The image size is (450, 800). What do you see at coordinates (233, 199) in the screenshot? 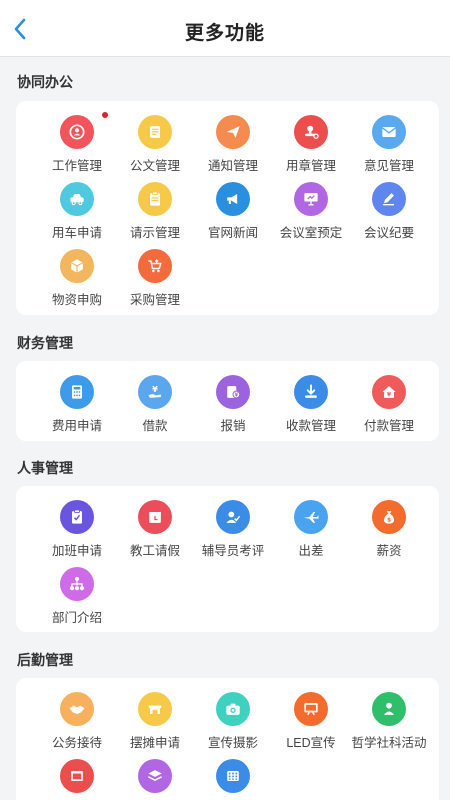
I see `megaphone-icon` at bounding box center [233, 199].